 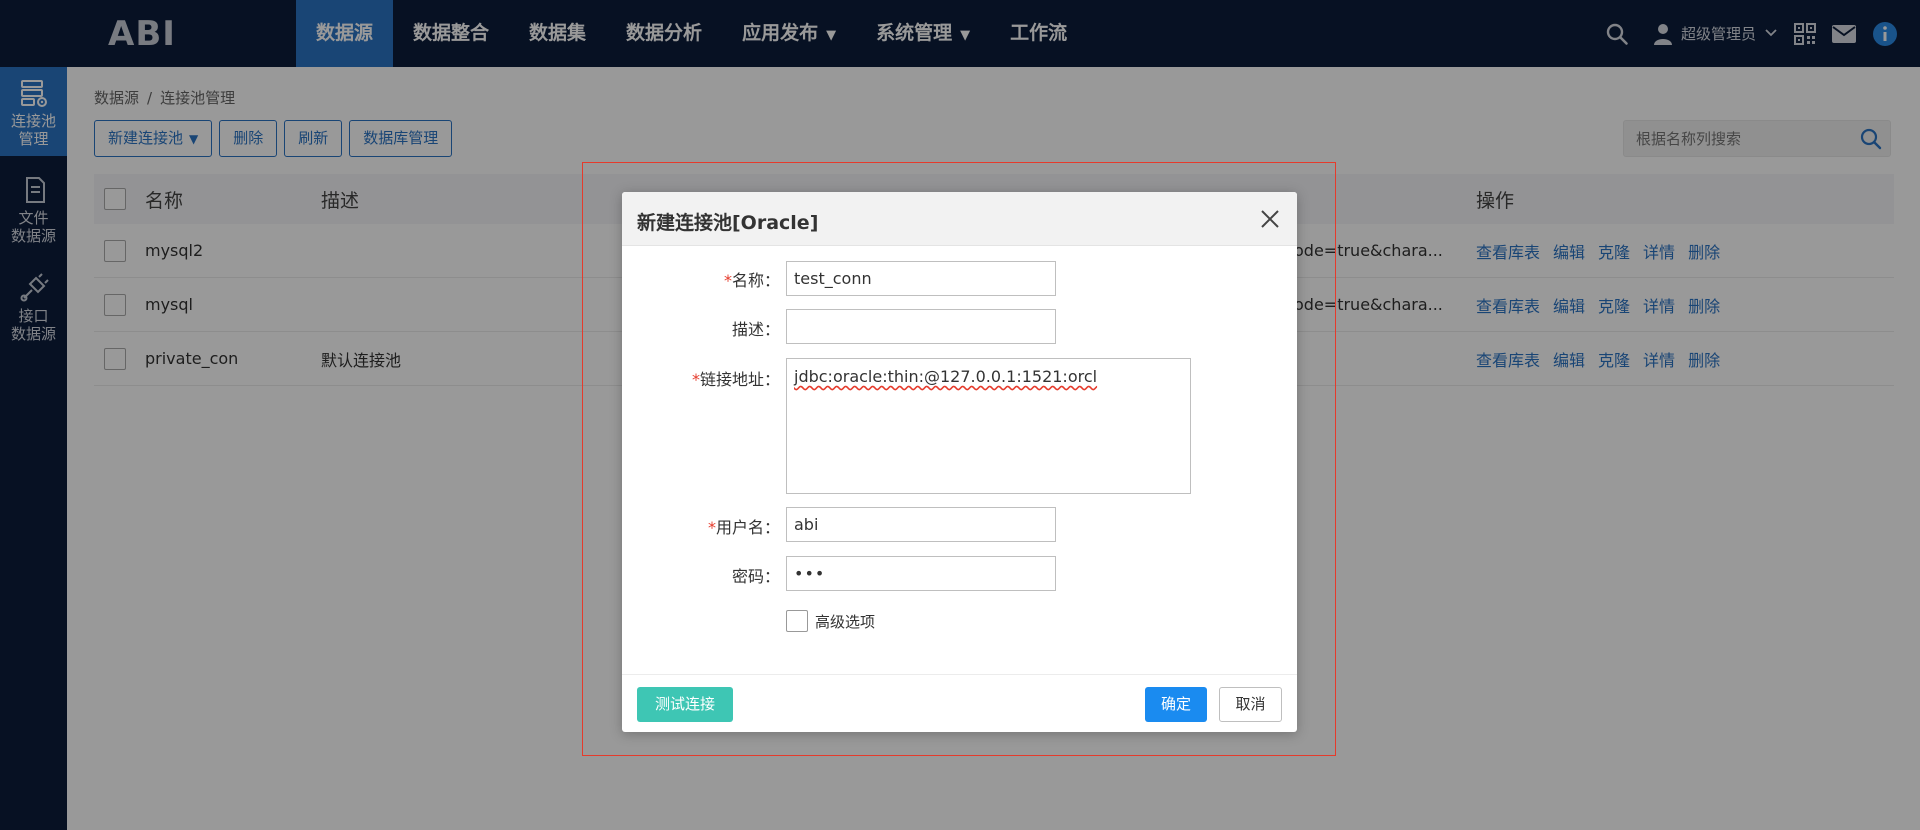 I want to click on url-textarea: jdbc:oracle:thin:@127.0.0.1:1521:orcl, so click(x=988, y=426).